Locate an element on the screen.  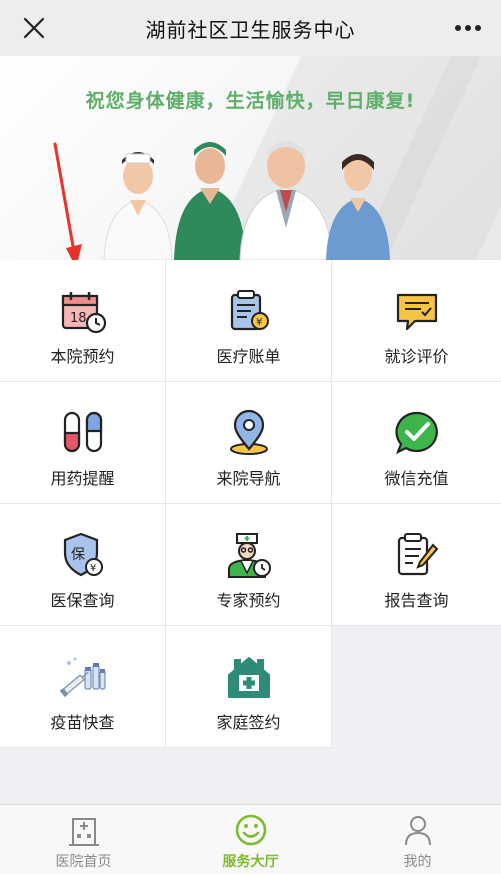
service-label: 本院预约 is located at coordinates (82, 356).